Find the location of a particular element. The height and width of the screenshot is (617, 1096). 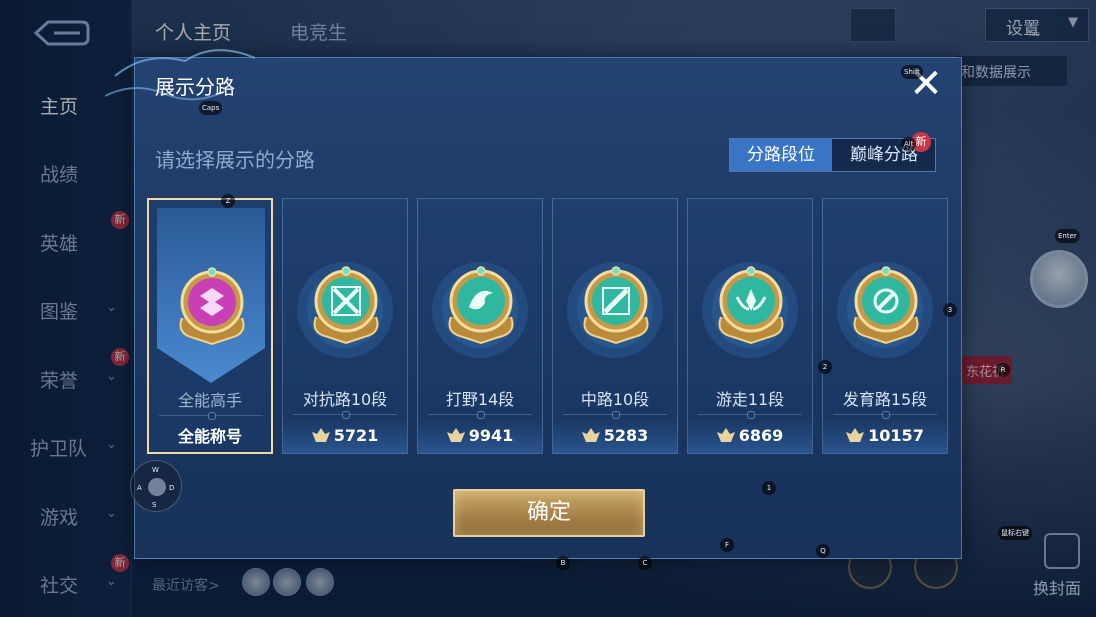

key-hint: 2 is located at coordinates (825, 367).